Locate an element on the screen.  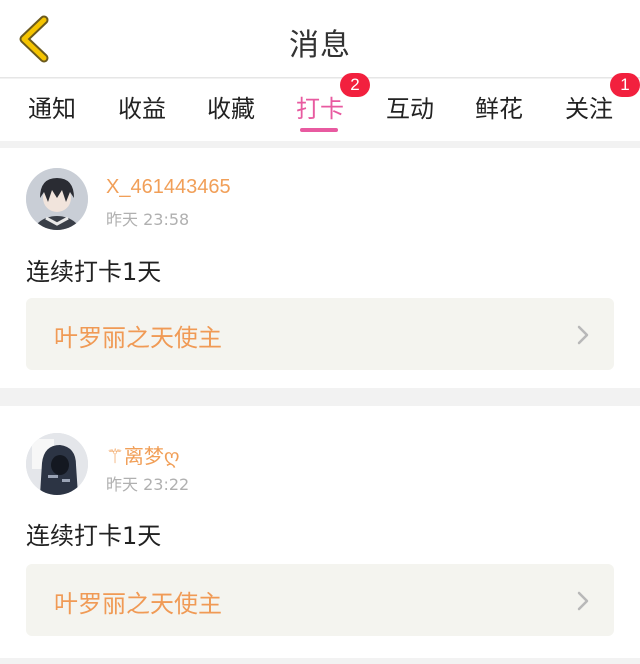
tab-interaction: 互动 is located at coordinates (410, 106).